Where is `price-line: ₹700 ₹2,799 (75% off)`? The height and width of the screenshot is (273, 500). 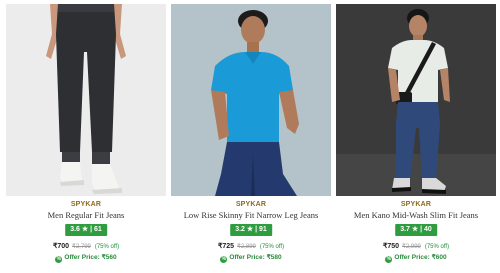 price-line: ₹700 ₹2,799 (75% off) is located at coordinates (86, 246).